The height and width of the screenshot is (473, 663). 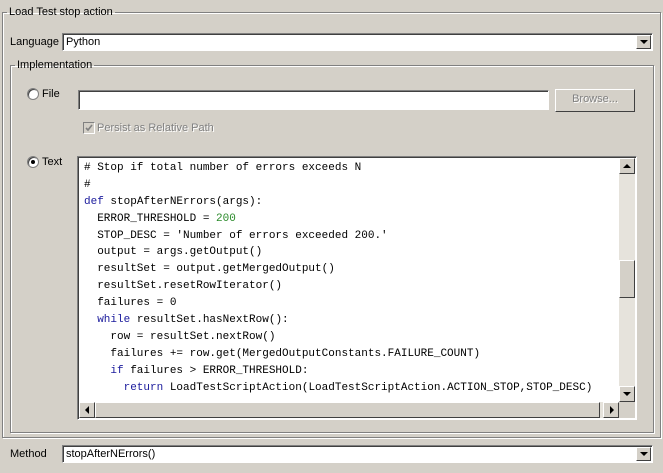 What do you see at coordinates (155, 128) in the screenshot?
I see `persist-relative-path-label: Persist as Relative Path` at bounding box center [155, 128].